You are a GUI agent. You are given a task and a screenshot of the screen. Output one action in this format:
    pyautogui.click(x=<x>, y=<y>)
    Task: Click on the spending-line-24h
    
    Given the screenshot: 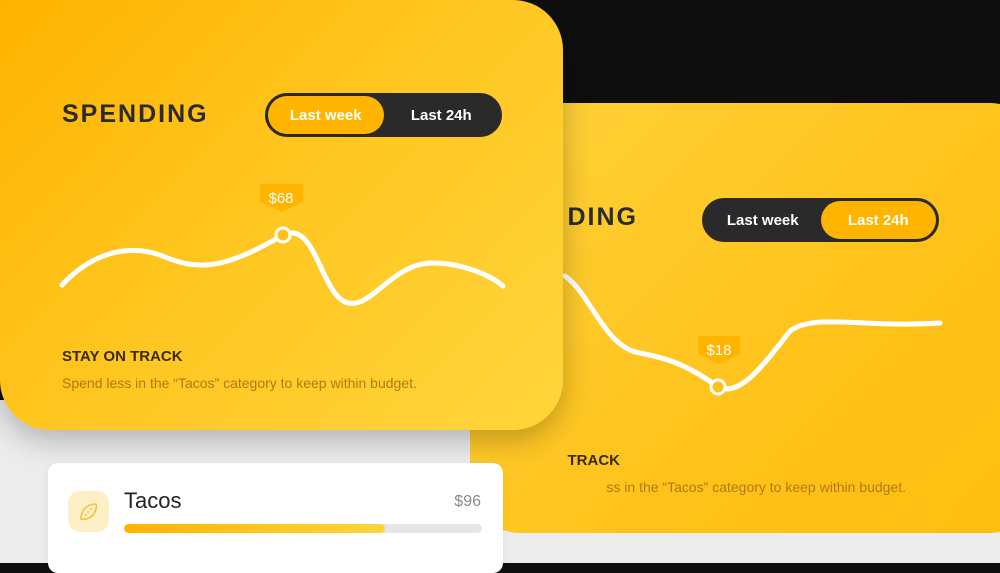 What is the action you would take?
    pyautogui.click(x=752, y=332)
    